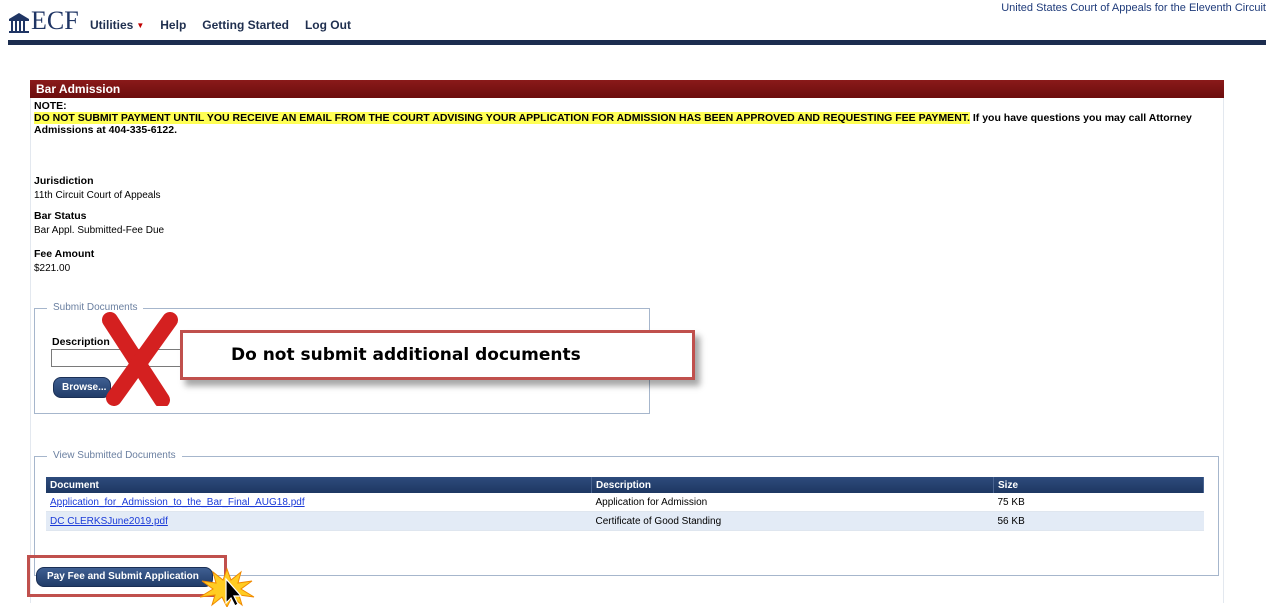 This screenshot has height=607, width=1266. What do you see at coordinates (60, 216) in the screenshot?
I see `bar-status-label: Bar Status` at bounding box center [60, 216].